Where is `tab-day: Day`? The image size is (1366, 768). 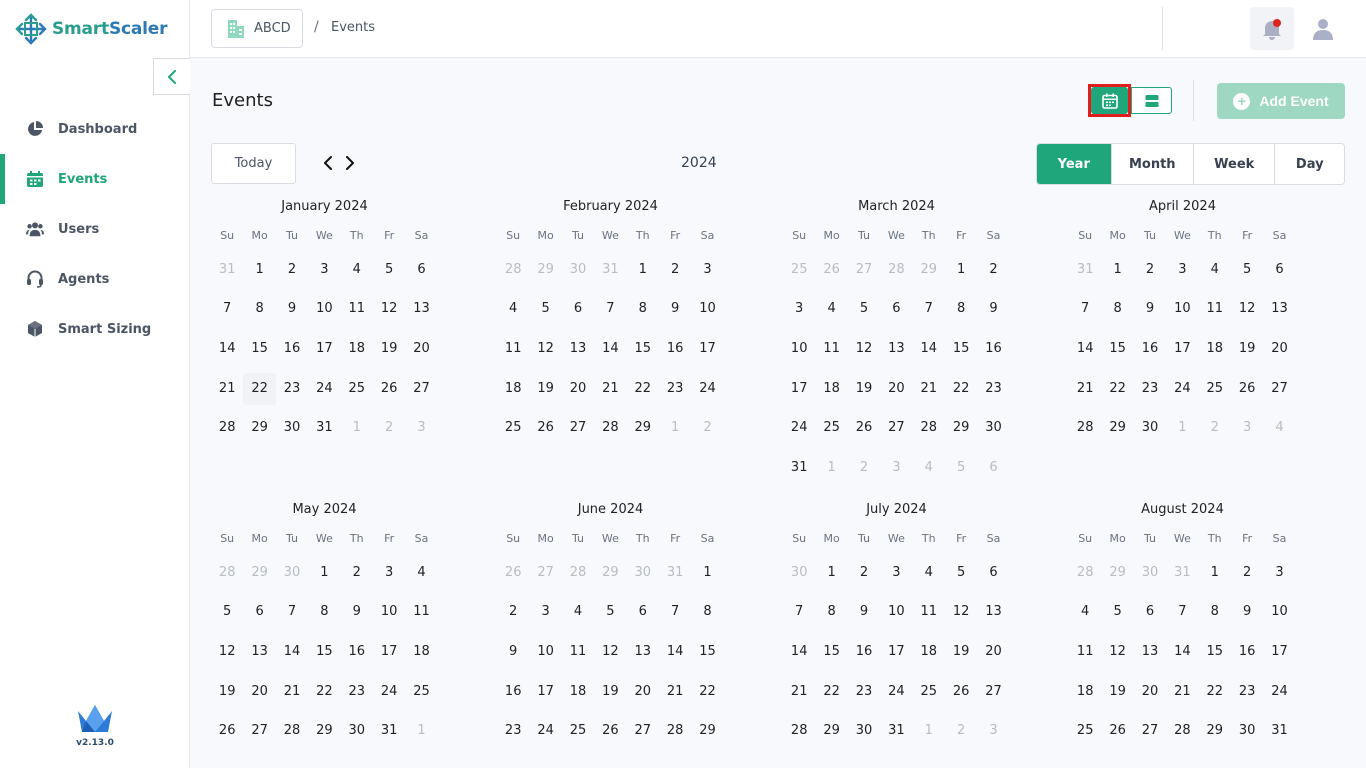 tab-day: Day is located at coordinates (1309, 164).